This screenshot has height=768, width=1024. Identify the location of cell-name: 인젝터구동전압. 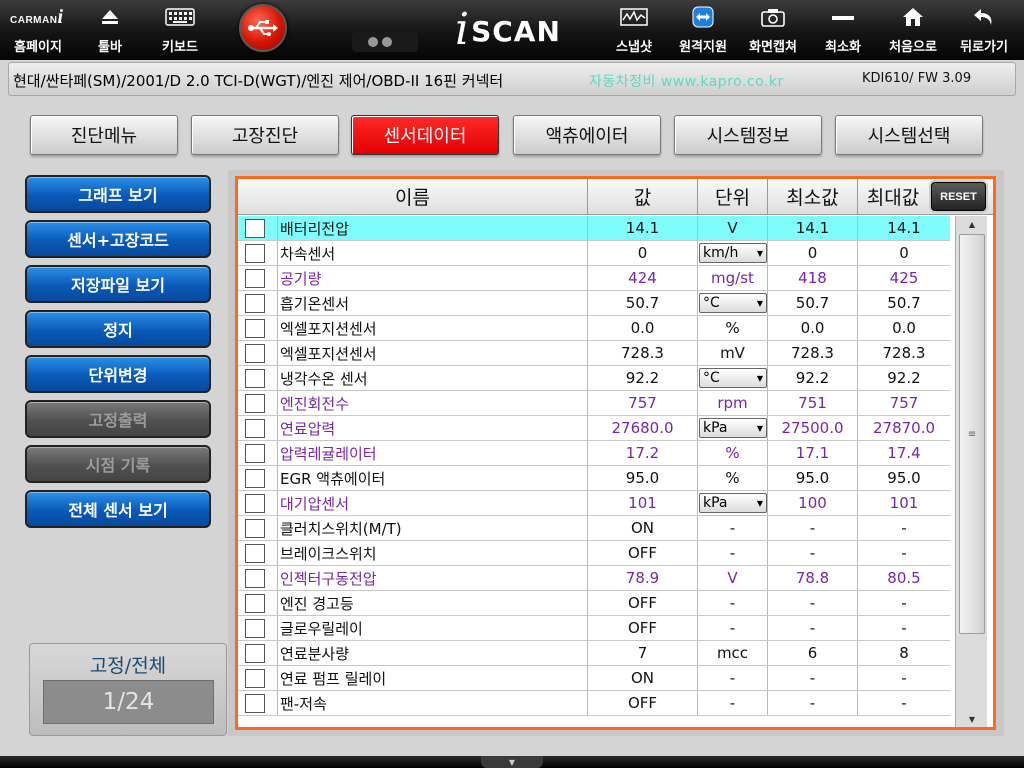
(433, 578).